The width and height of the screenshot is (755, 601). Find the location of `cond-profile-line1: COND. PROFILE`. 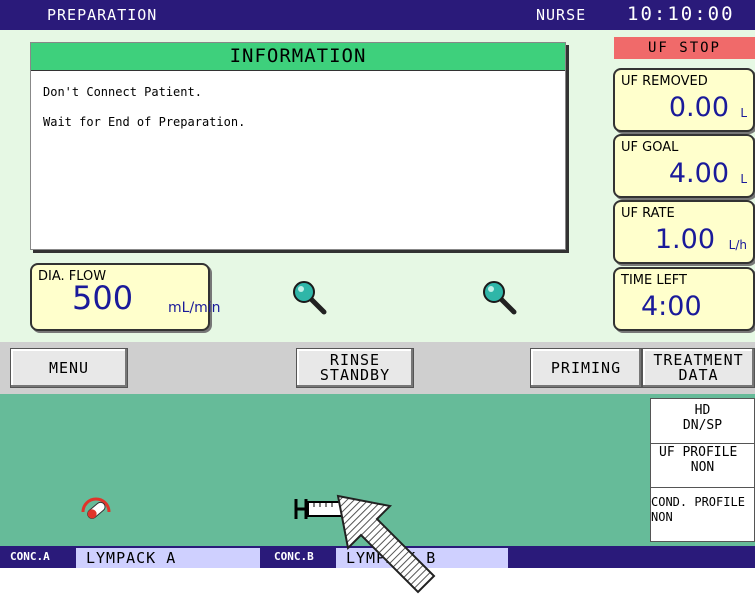

cond-profile-line1: COND. PROFILE is located at coordinates (698, 502).